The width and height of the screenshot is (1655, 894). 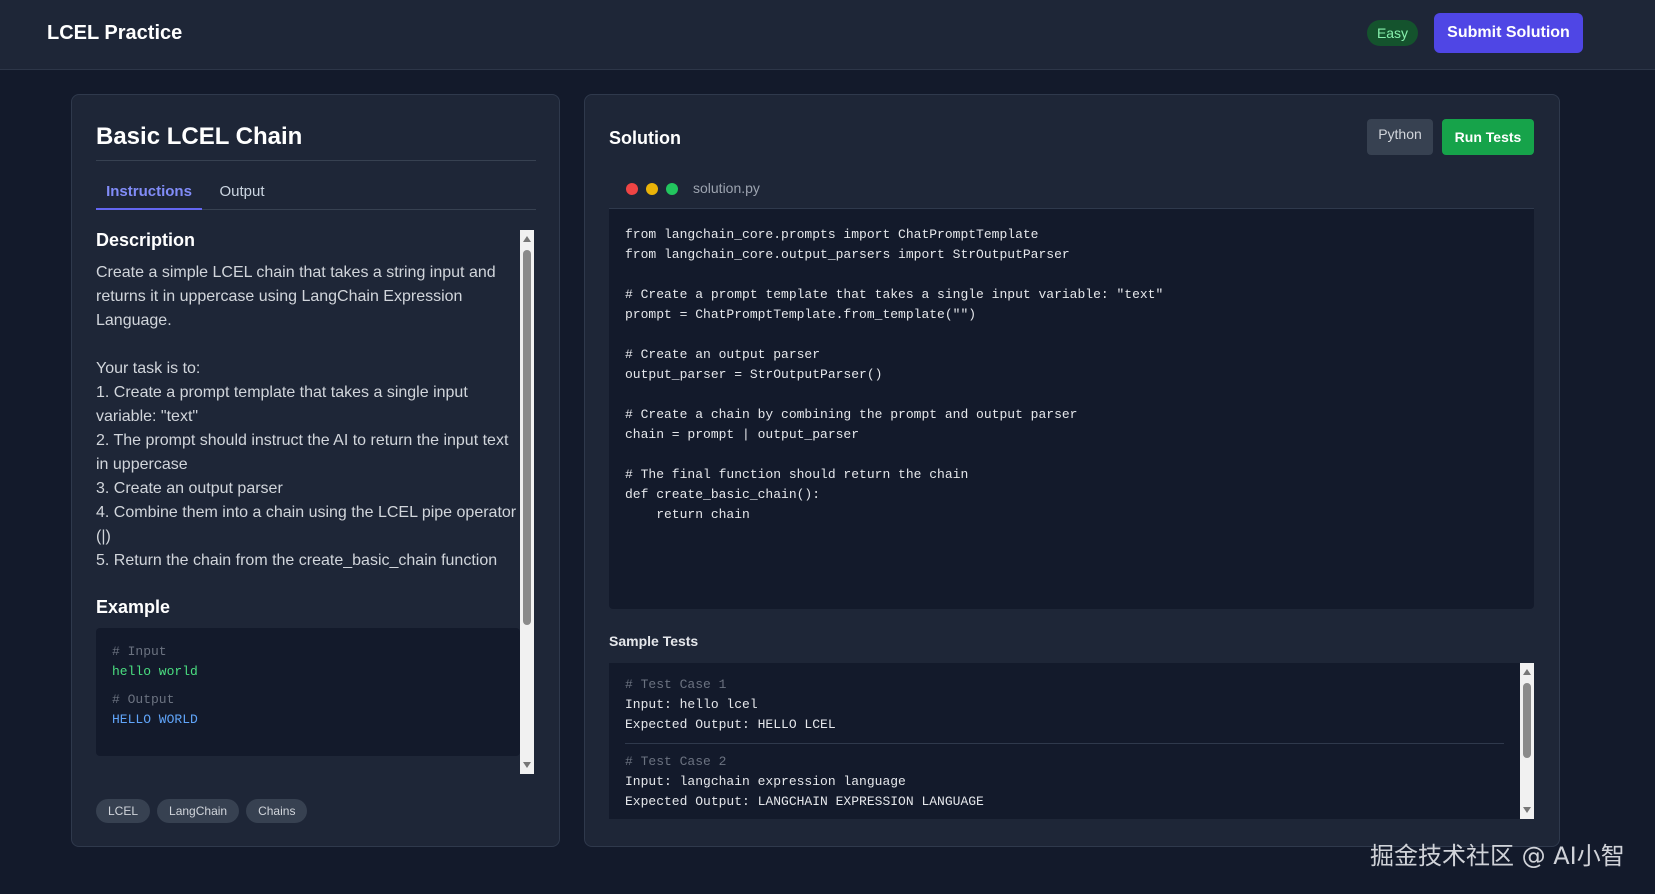 What do you see at coordinates (316, 160) in the screenshot?
I see `divider` at bounding box center [316, 160].